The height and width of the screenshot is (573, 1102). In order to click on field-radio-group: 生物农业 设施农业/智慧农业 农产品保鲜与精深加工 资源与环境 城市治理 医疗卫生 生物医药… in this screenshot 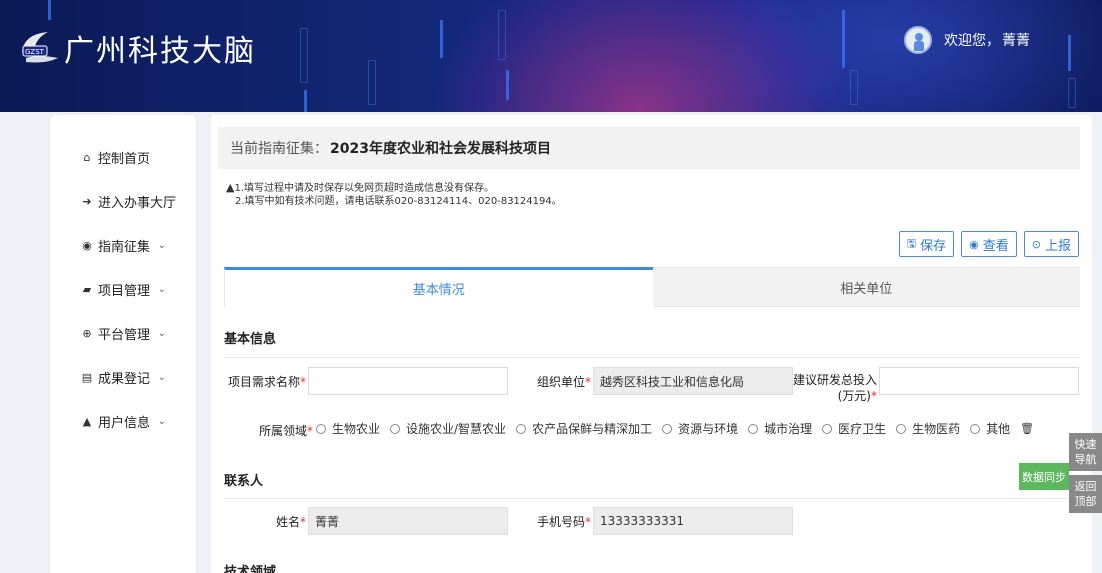, I will do `click(675, 428)`.